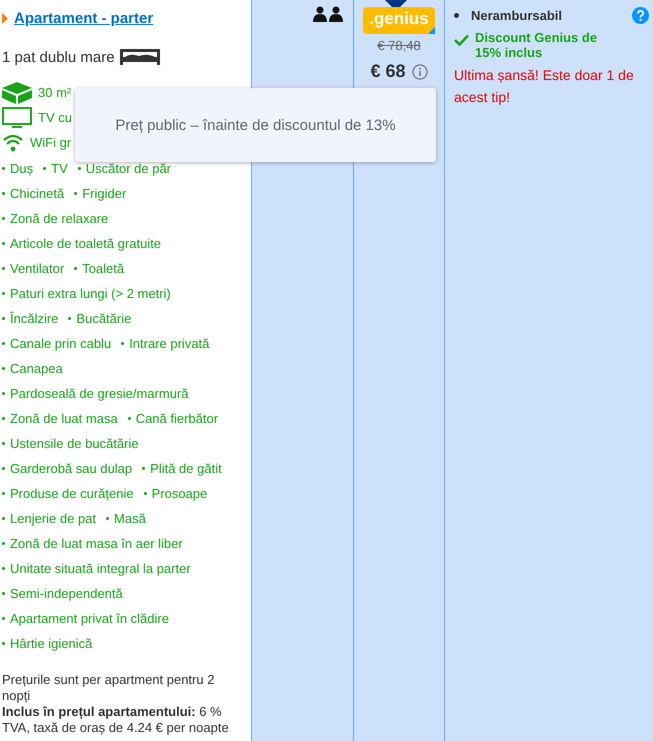 The image size is (653, 741). Describe the element at coordinates (64, 418) in the screenshot. I see `facility-text: Zonă de luat masa` at that location.